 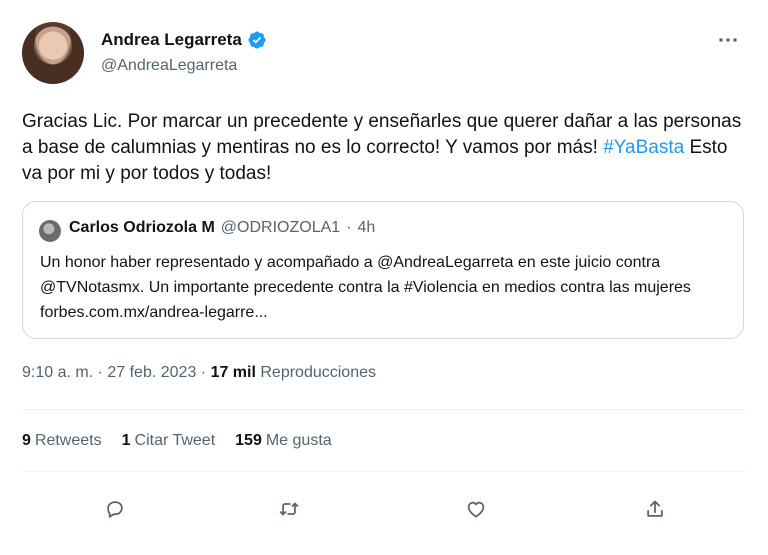 I want to click on heart-icon, so click(x=476, y=509).